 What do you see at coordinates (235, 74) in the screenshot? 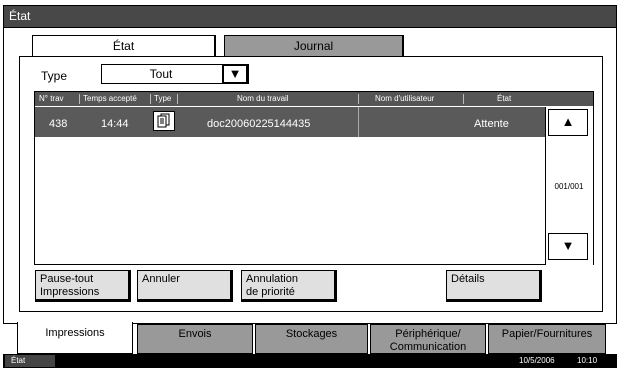
I see `chevron-down-icon: ▼` at bounding box center [235, 74].